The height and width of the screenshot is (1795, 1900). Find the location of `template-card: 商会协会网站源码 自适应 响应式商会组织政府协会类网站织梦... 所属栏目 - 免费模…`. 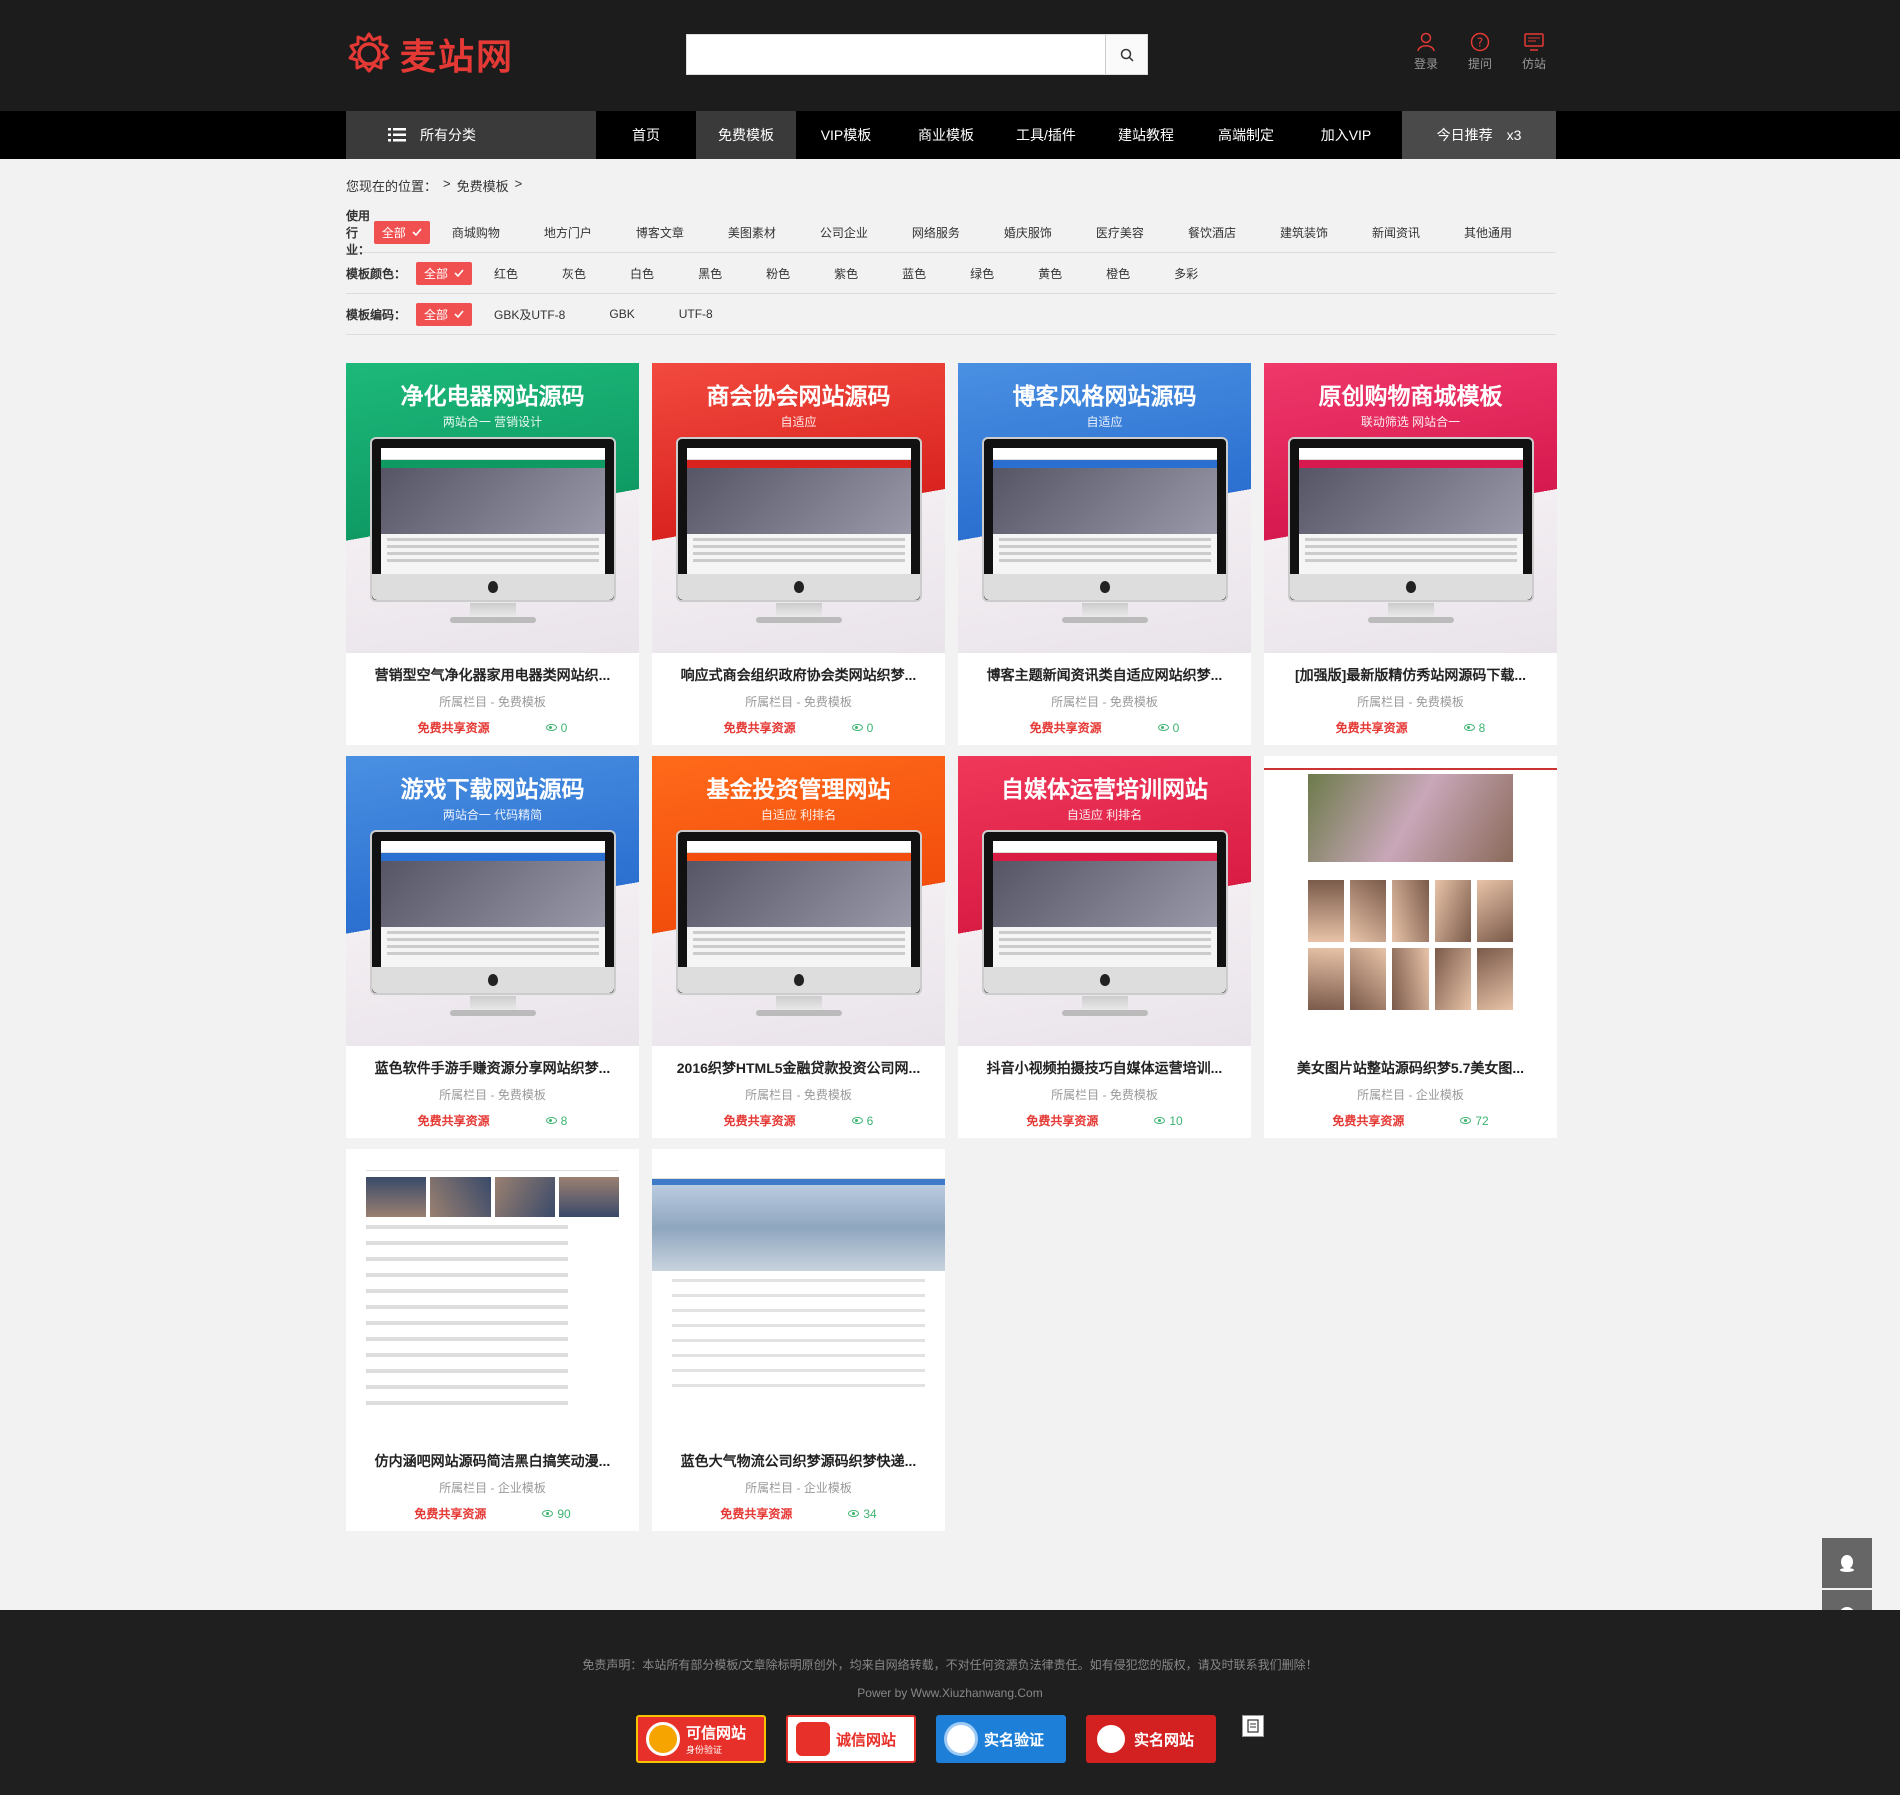

template-card: 商会协会网站源码 自适应 响应式商会组织政府协会类网站织梦... 所属栏目 - 免费模… is located at coordinates (798, 554).